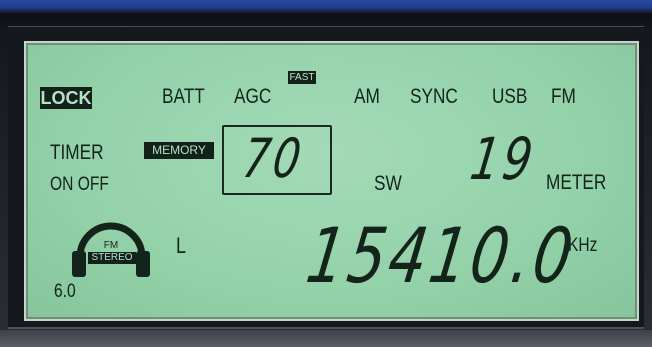 This screenshot has height=347, width=652. I want to click on fast-indicator: FAST, so click(302, 77).